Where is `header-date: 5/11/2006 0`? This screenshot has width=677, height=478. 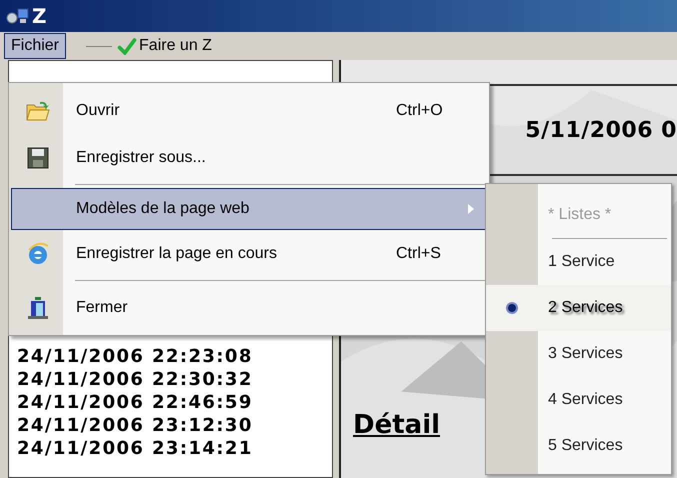
header-date: 5/11/2006 0 is located at coordinates (601, 130).